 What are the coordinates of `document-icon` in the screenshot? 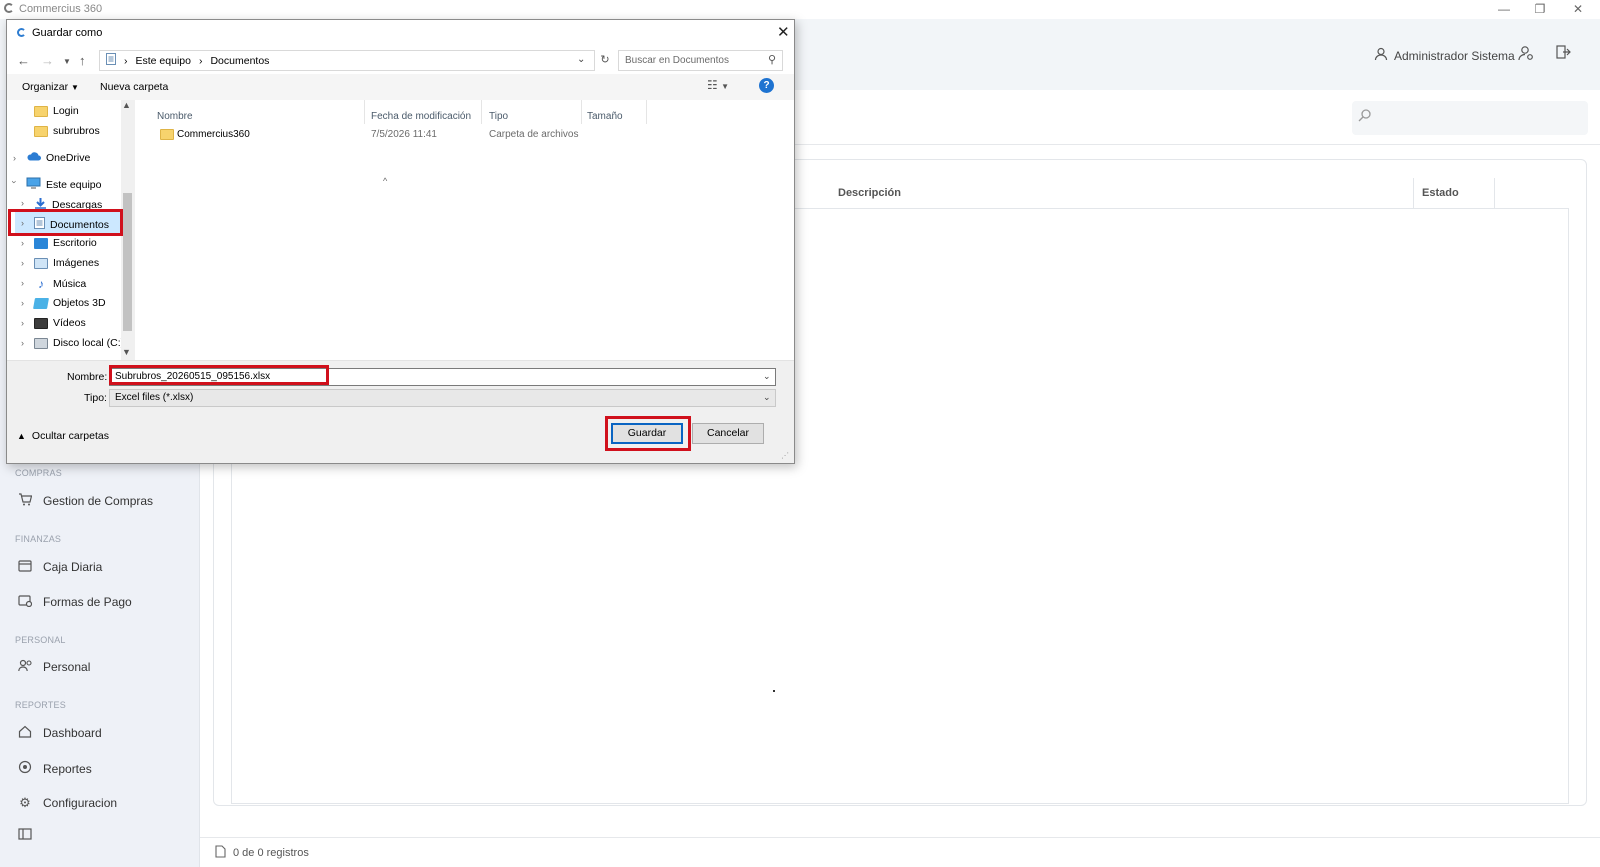 It's located at (220, 853).